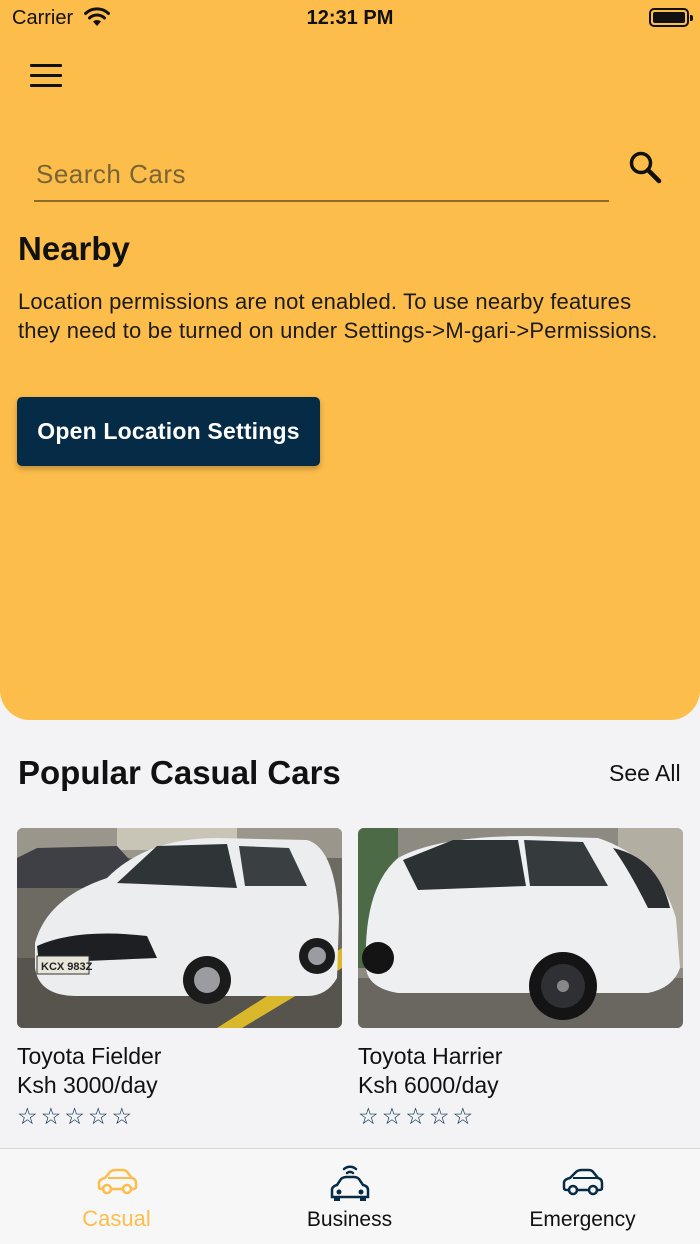 The image size is (700, 1244). Describe the element at coordinates (89, 1056) in the screenshot. I see `car-name: Toyota Fielder` at that location.